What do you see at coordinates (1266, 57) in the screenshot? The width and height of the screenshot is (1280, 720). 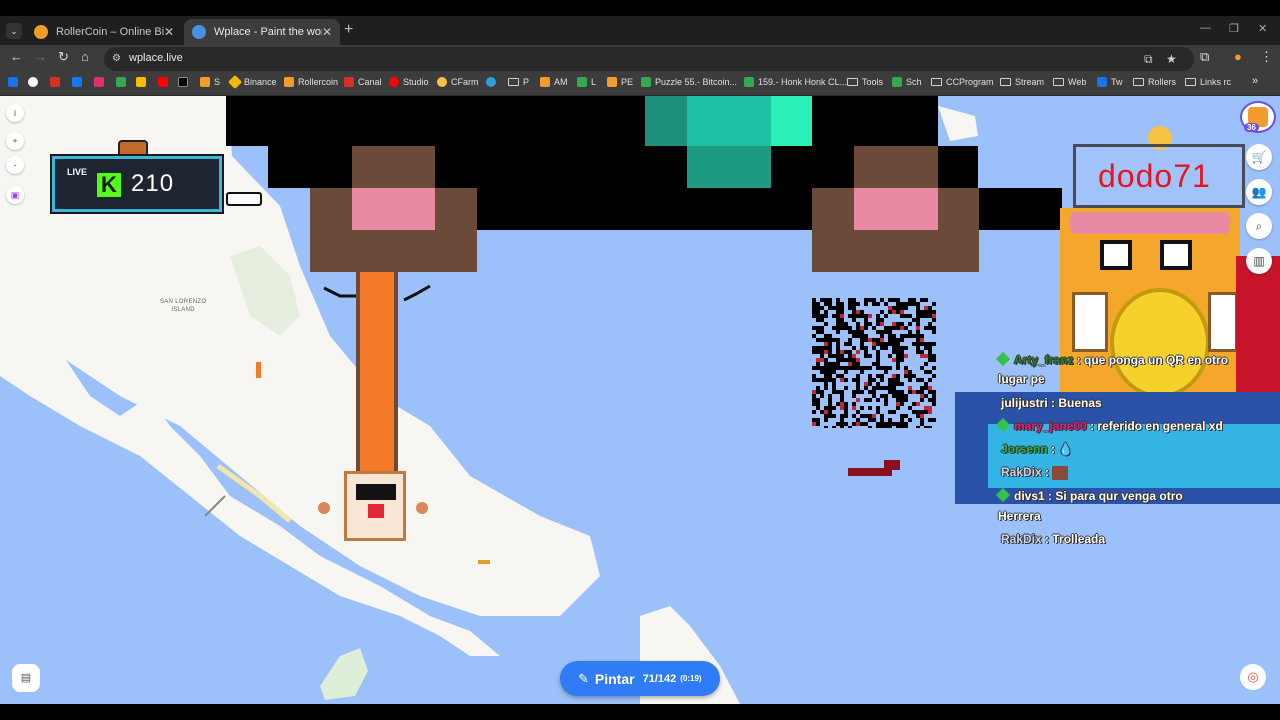 I see `menu-icon: ⋮` at bounding box center [1266, 57].